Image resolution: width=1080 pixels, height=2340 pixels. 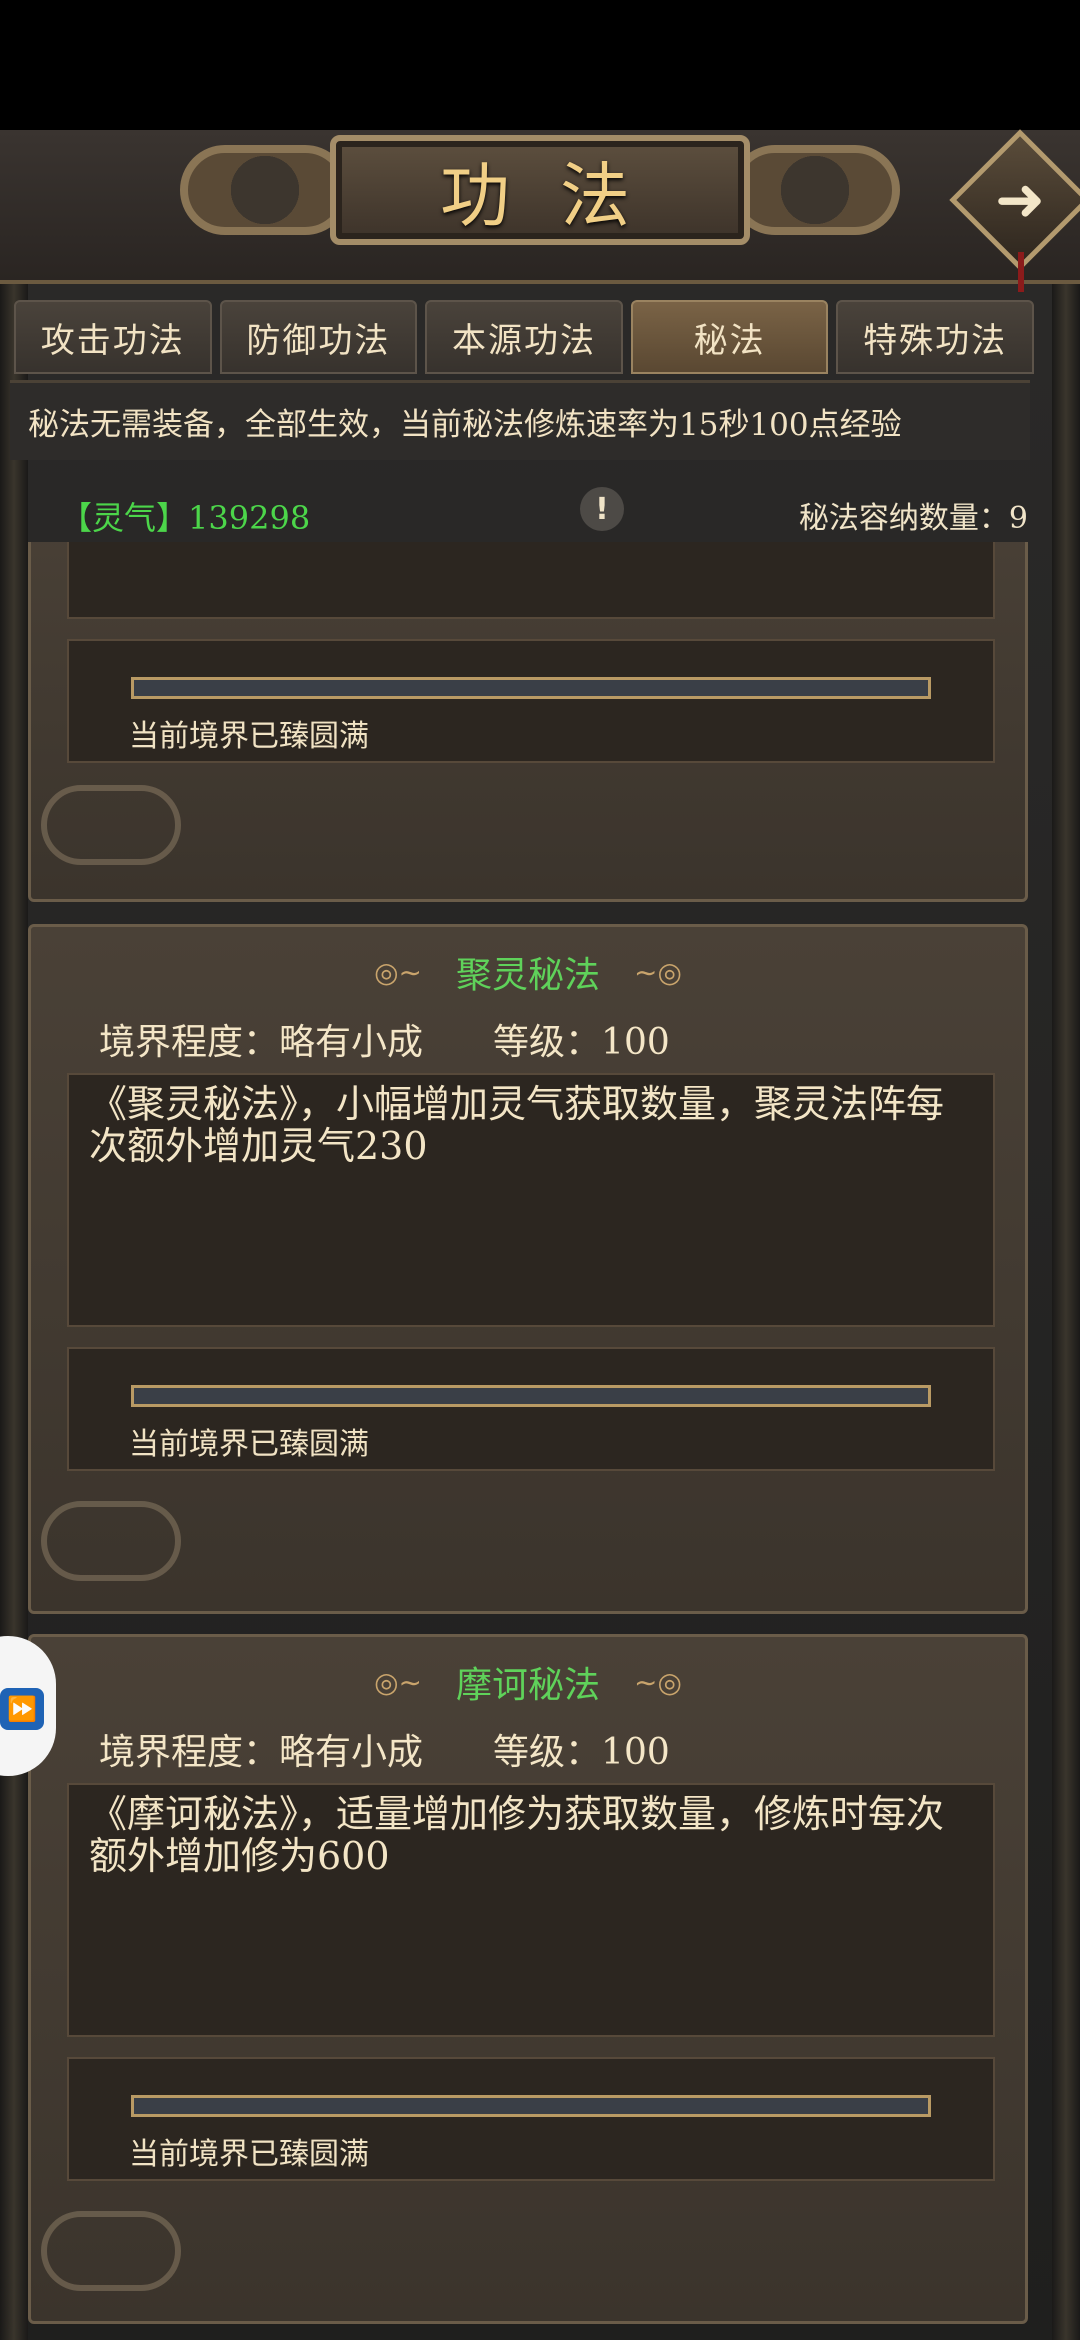 What do you see at coordinates (520, 420) in the screenshot?
I see `notice-text: 秘法无需装备，全部生效，当前秘法修炼速率为15秒100点经验` at bounding box center [520, 420].